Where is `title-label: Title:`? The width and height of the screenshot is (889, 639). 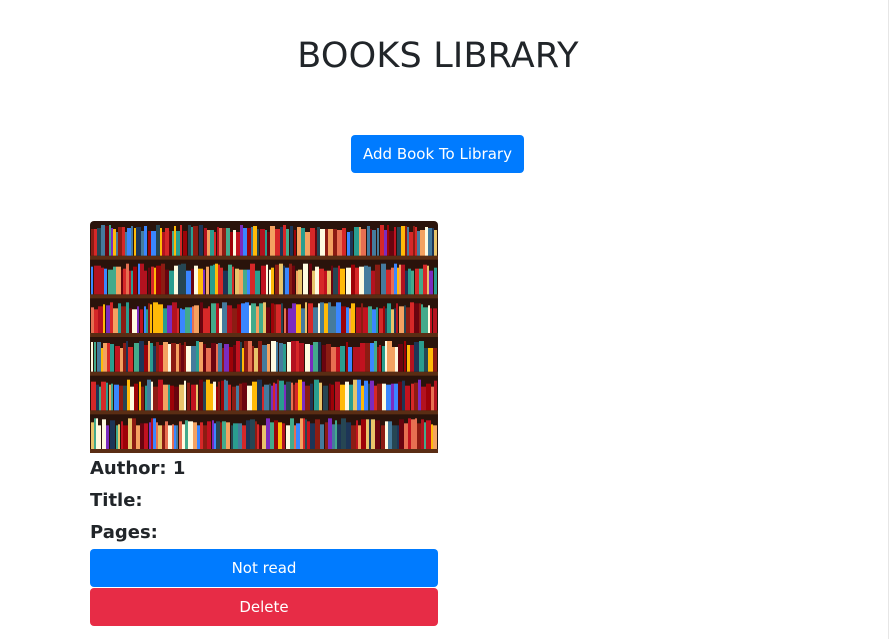
title-label: Title: is located at coordinates (116, 500).